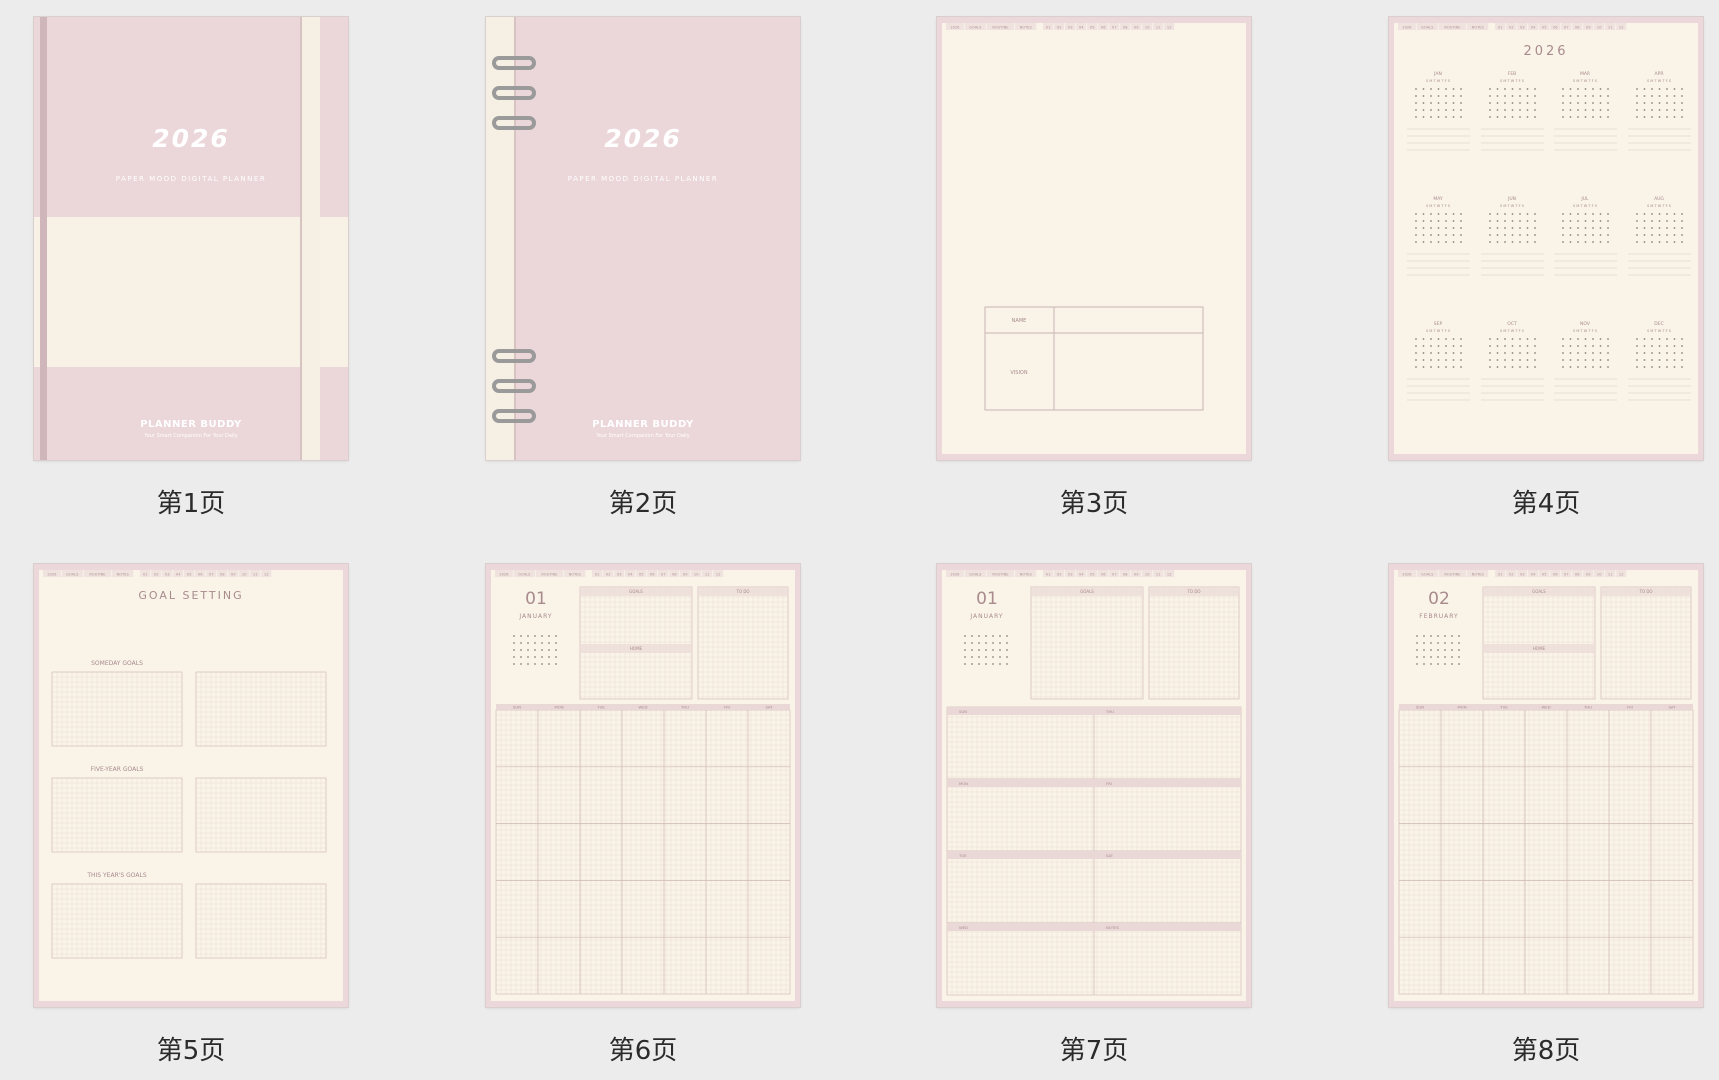 This screenshot has height=1080, width=1719. I want to click on svg-text: GOALS, so click(975, 28).